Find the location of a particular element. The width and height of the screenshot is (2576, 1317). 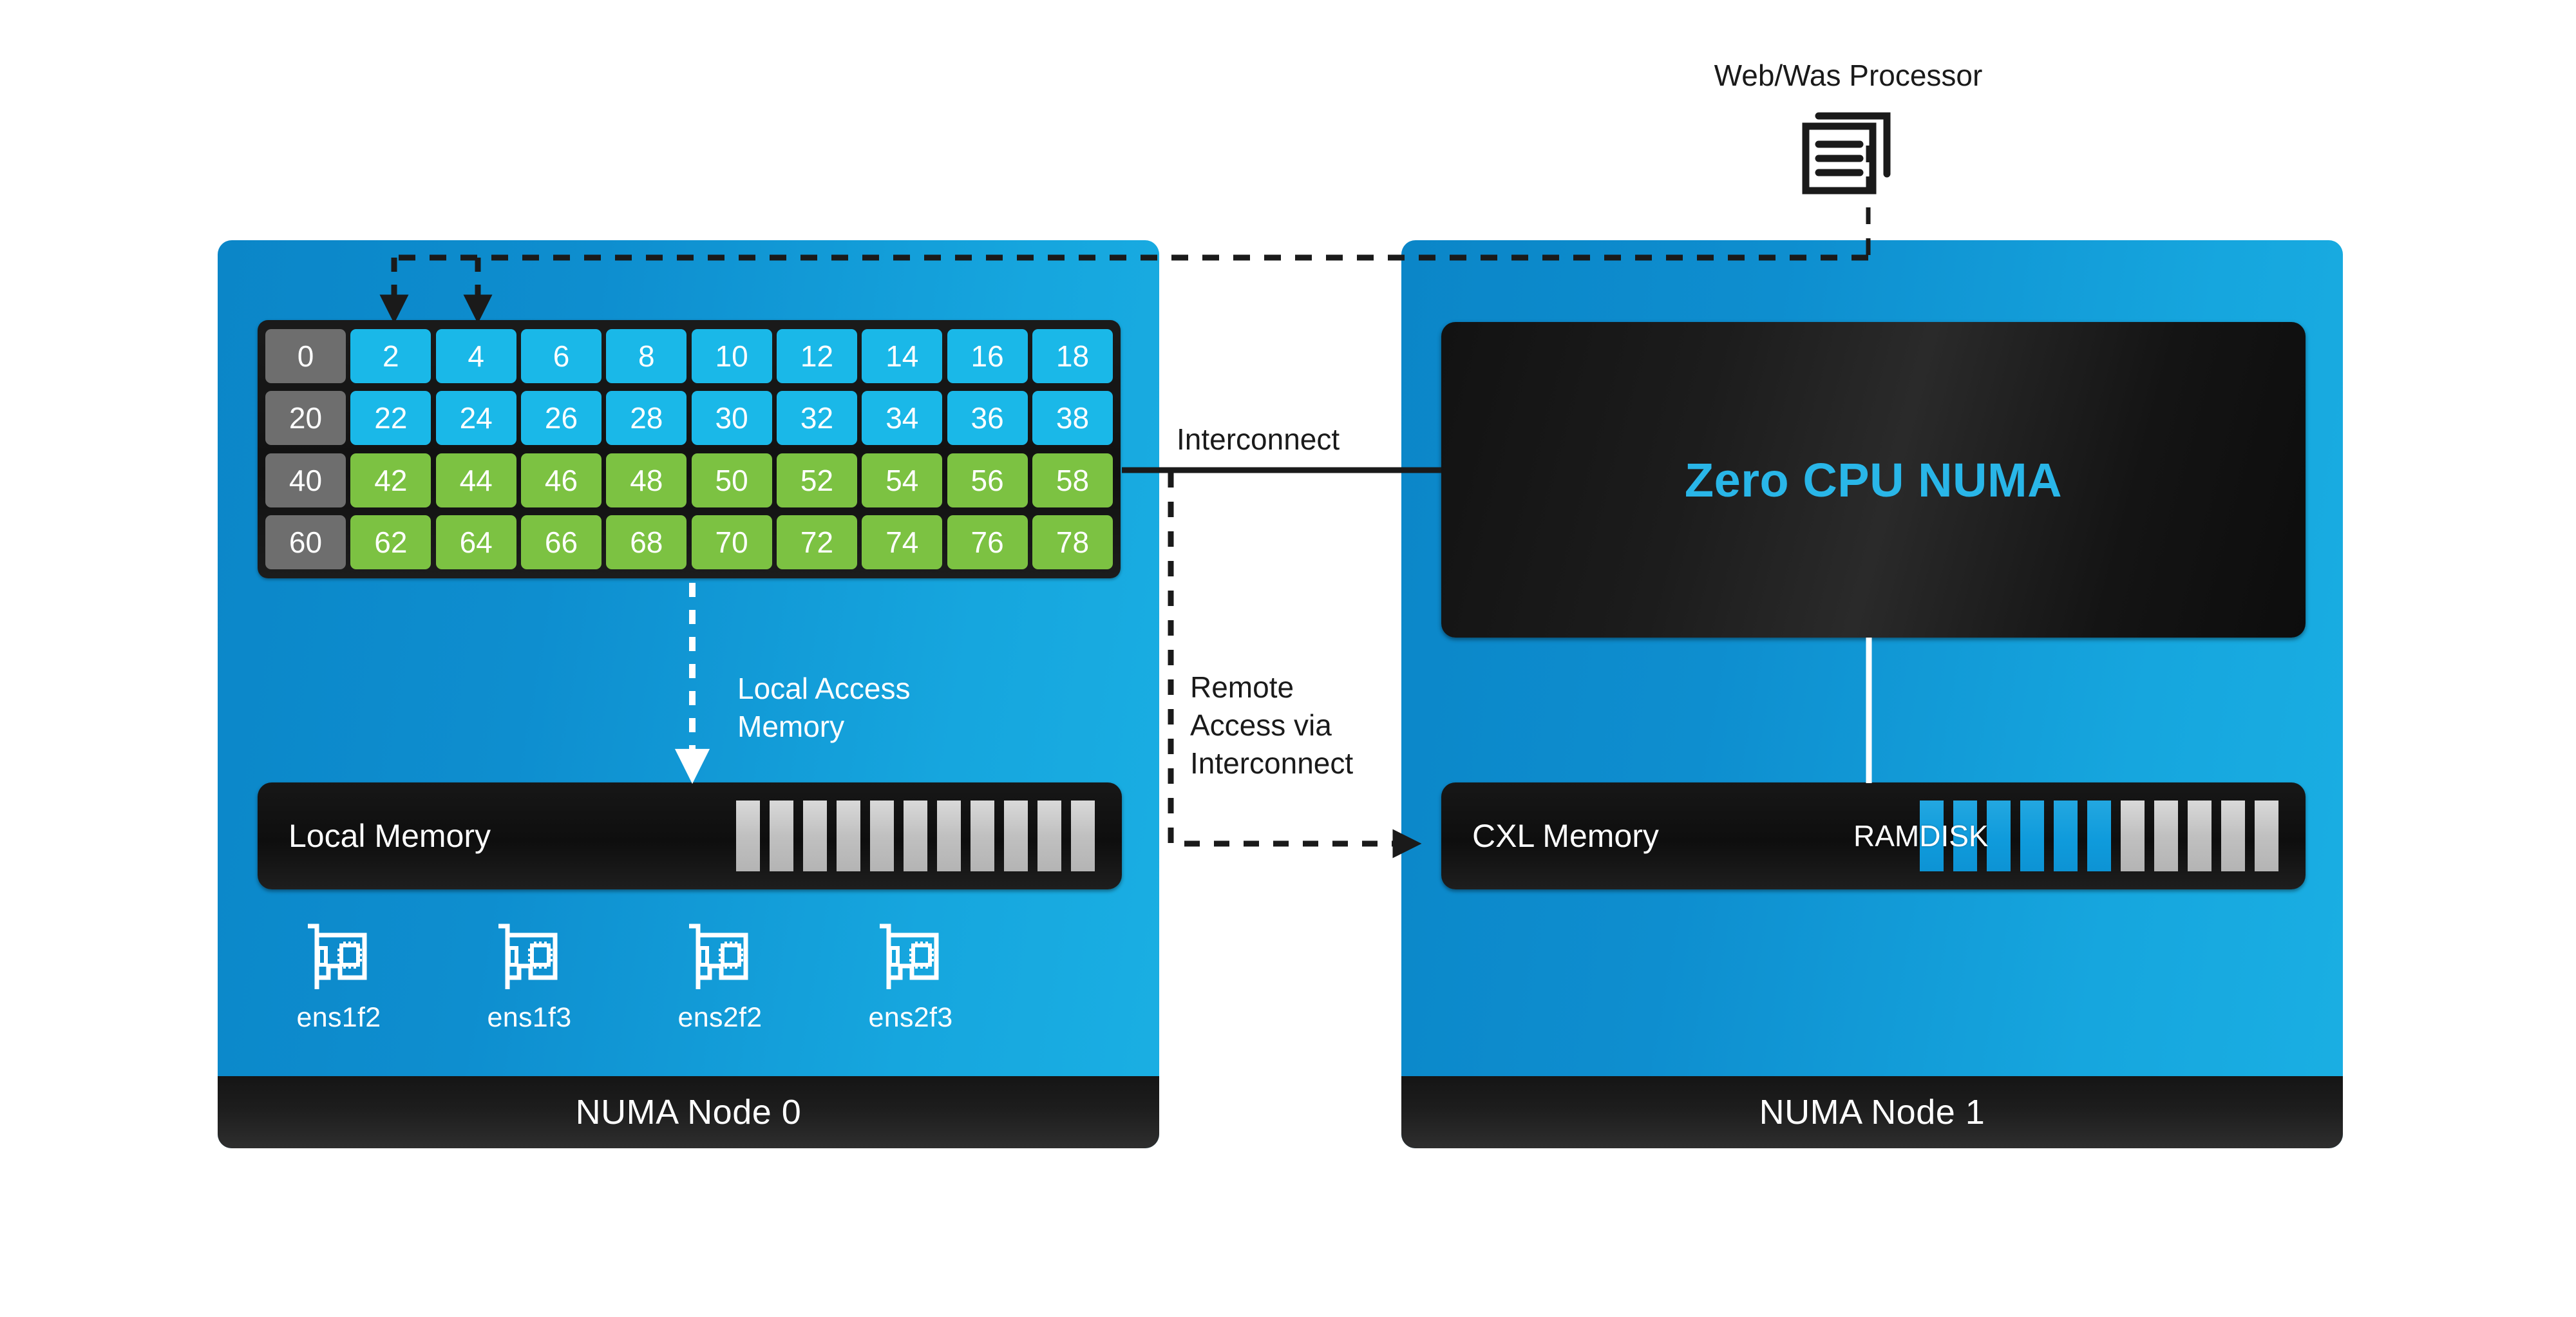

cpu-core-cell: 72 is located at coordinates (816, 542).